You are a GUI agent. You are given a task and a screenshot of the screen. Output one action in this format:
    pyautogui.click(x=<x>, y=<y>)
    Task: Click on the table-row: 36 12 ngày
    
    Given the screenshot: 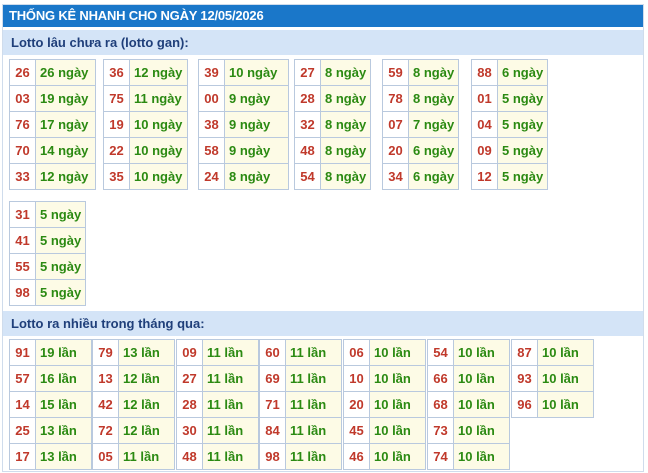 What is the action you would take?
    pyautogui.click(x=145, y=72)
    